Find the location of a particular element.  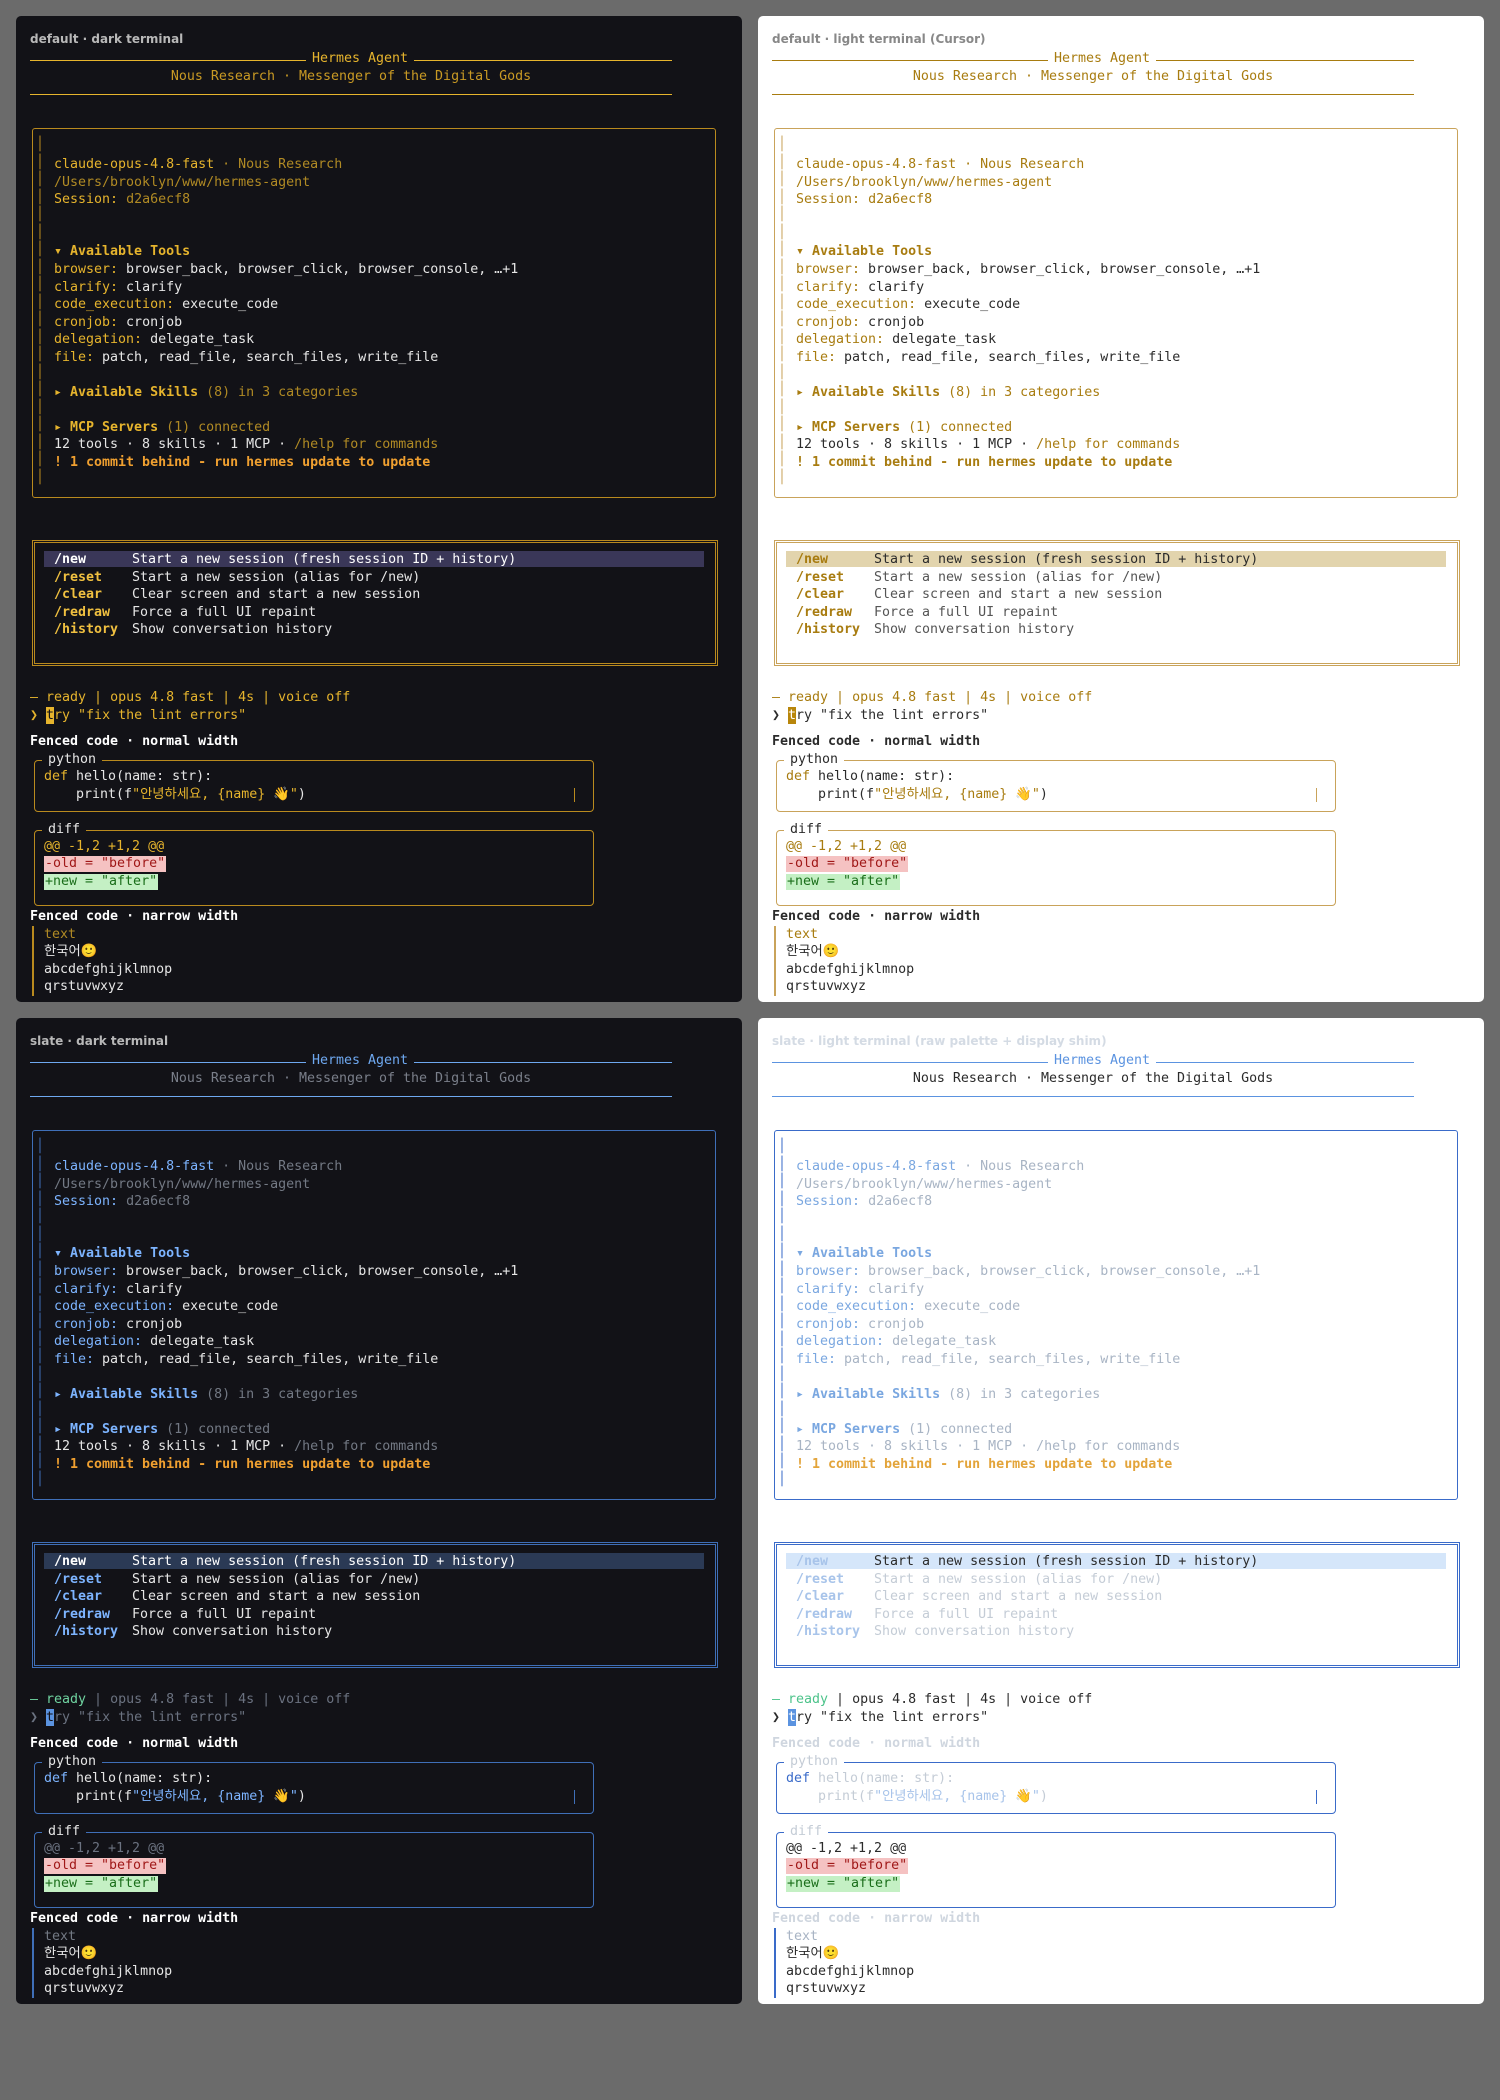

status-line: — ready | opus 4.8 fast | 4s | voice off is located at coordinates (932, 1700).